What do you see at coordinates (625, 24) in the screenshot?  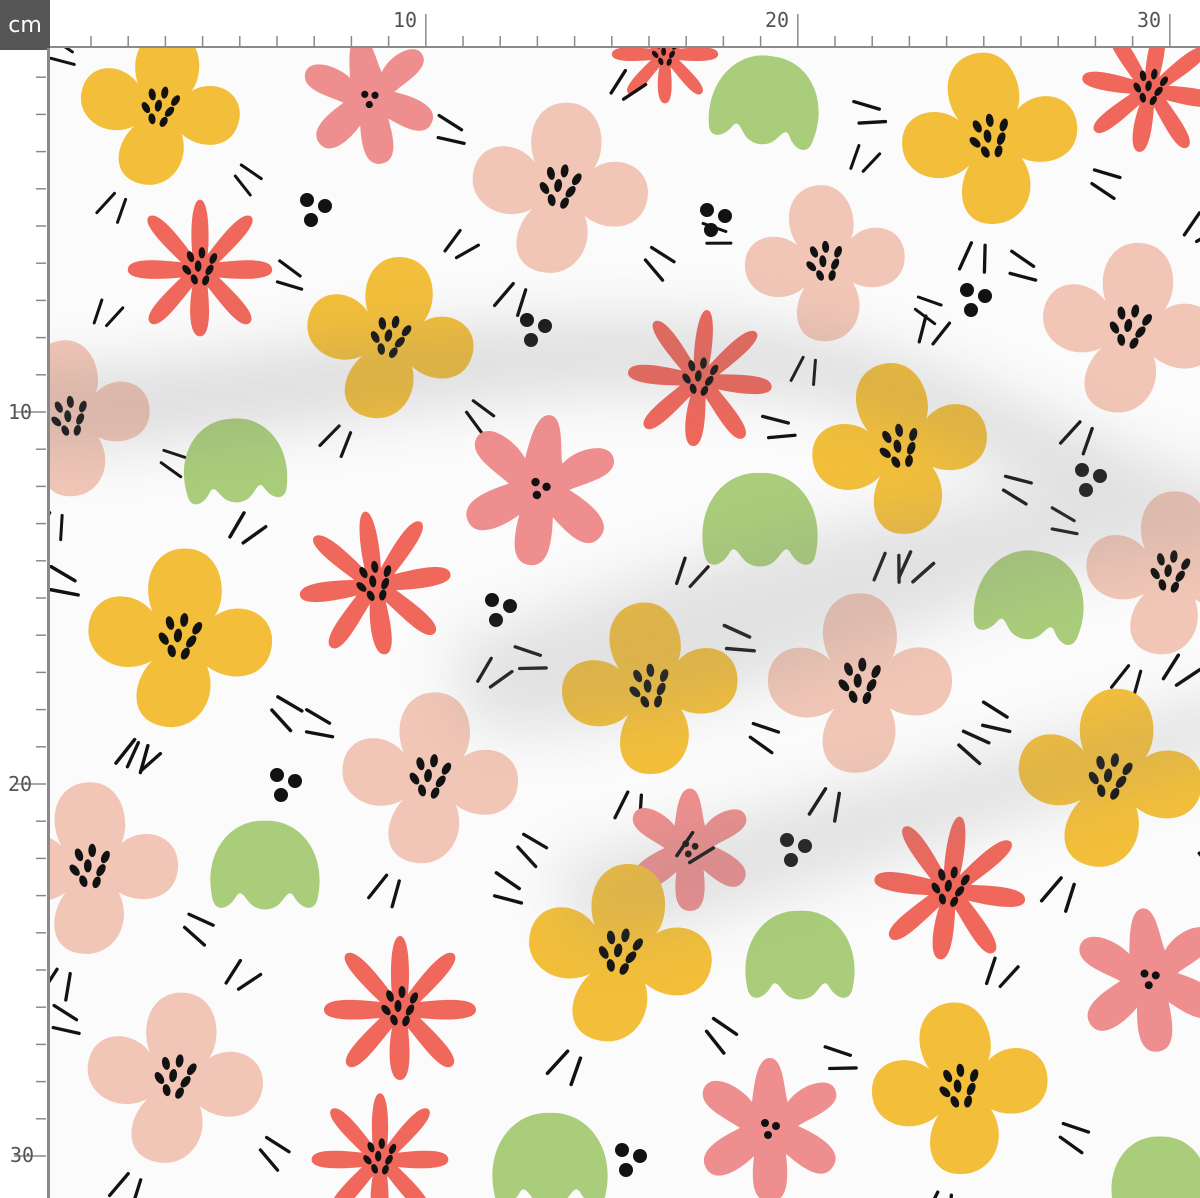 I see `top-ruler: 10 20 30` at bounding box center [625, 24].